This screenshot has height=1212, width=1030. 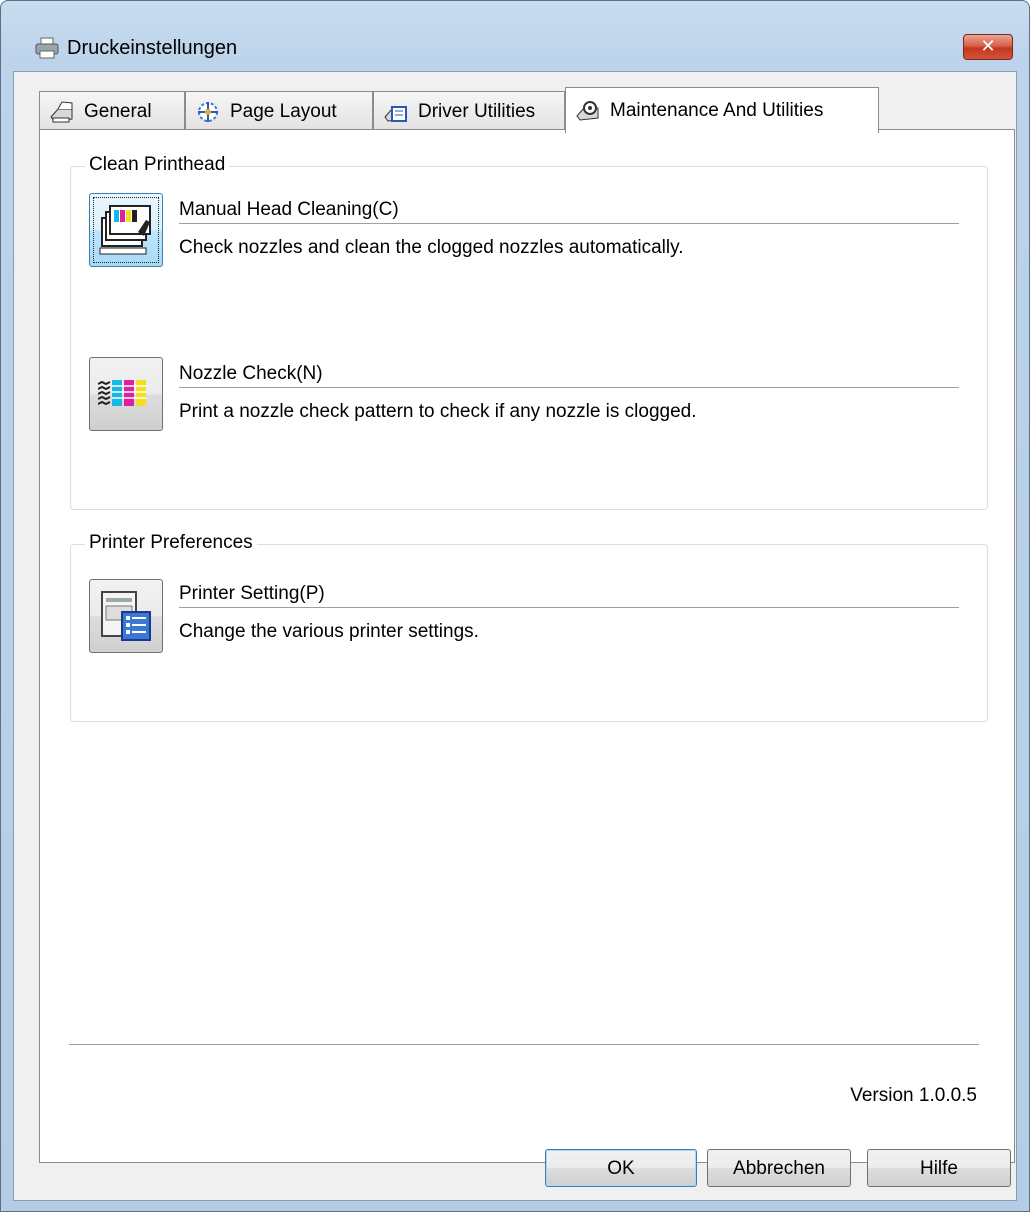 I want to click on tab-label: Driver Utilities, so click(x=477, y=111).